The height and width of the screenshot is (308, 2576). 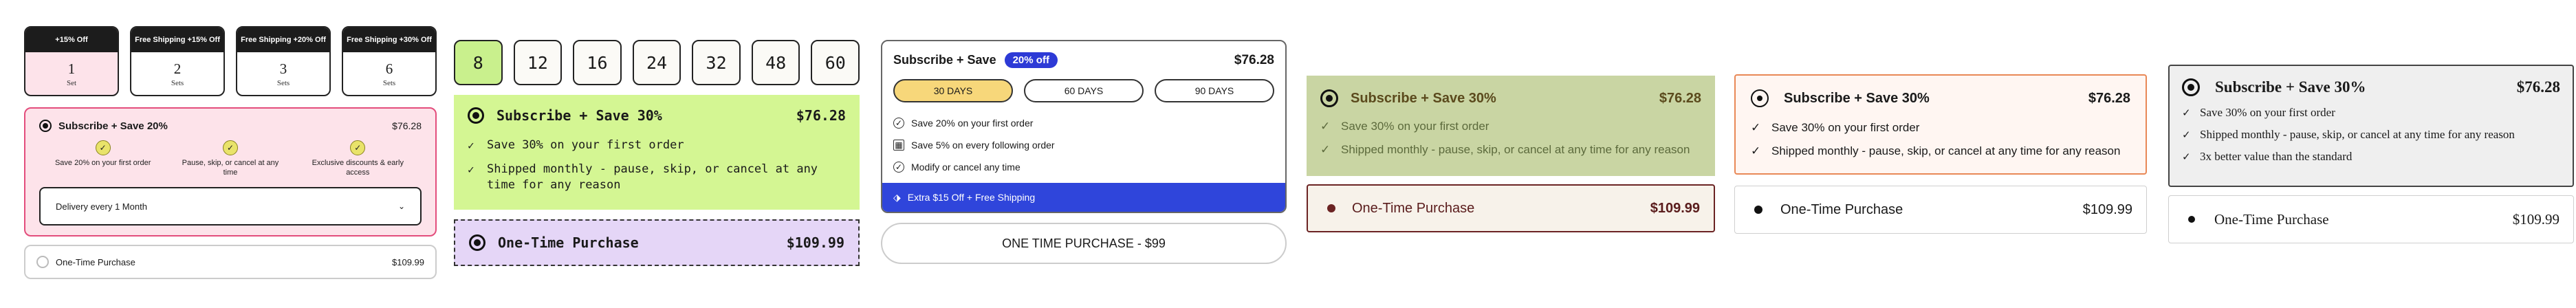 What do you see at coordinates (477, 242) in the screenshot?
I see `radio-icon` at bounding box center [477, 242].